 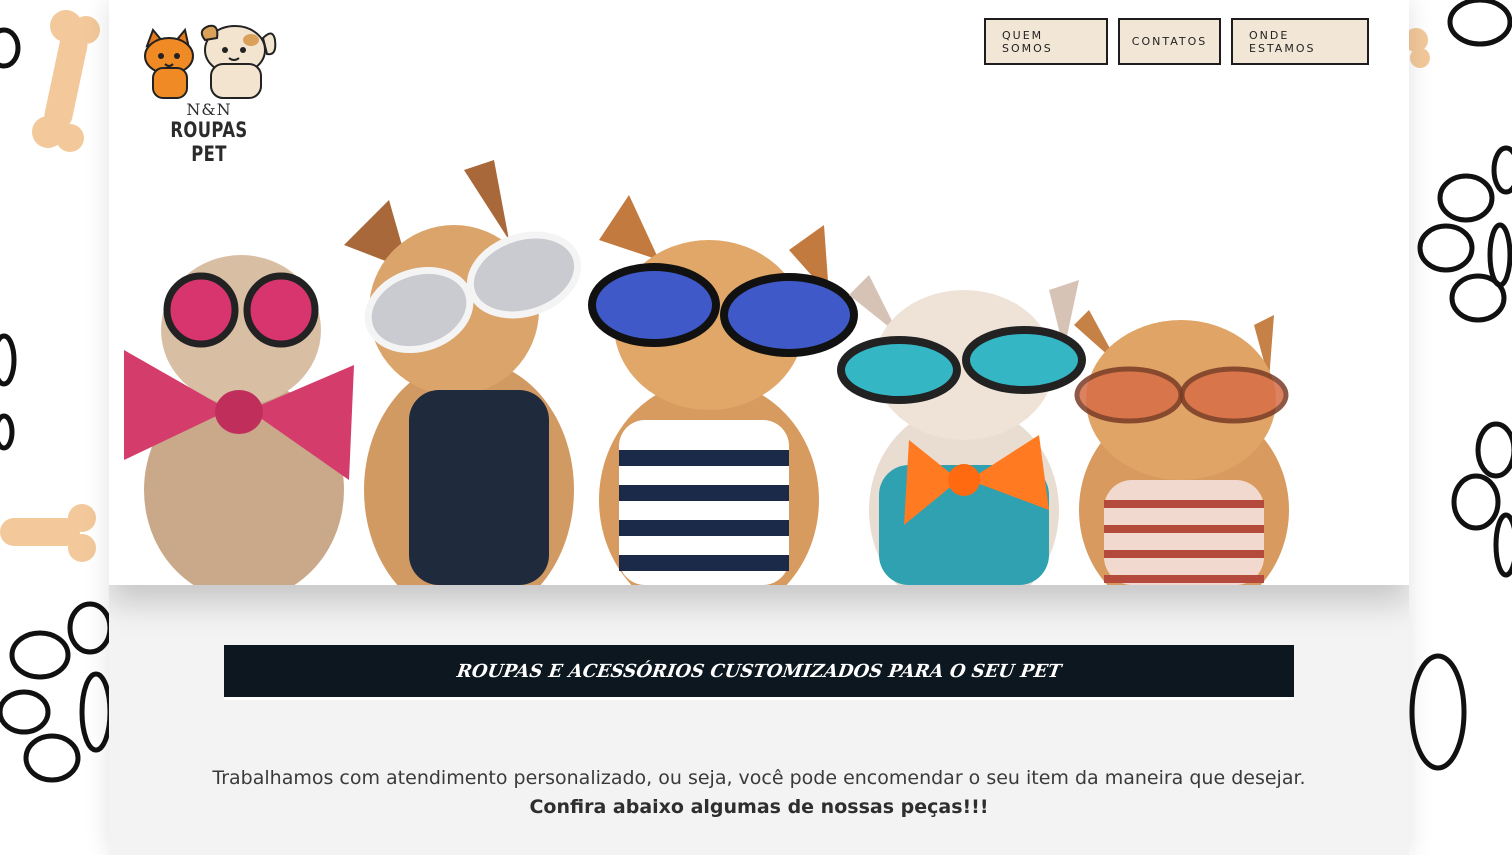 I want to click on logo: N&N ROUPAS PET, so click(x=211, y=95).